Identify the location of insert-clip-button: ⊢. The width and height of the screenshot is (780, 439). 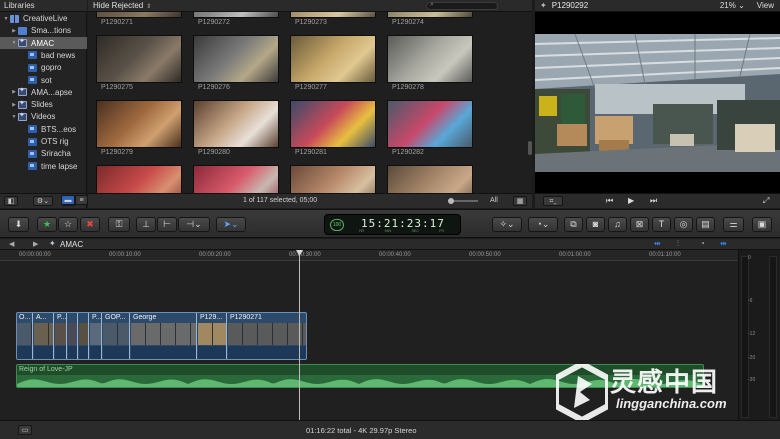
(167, 224).